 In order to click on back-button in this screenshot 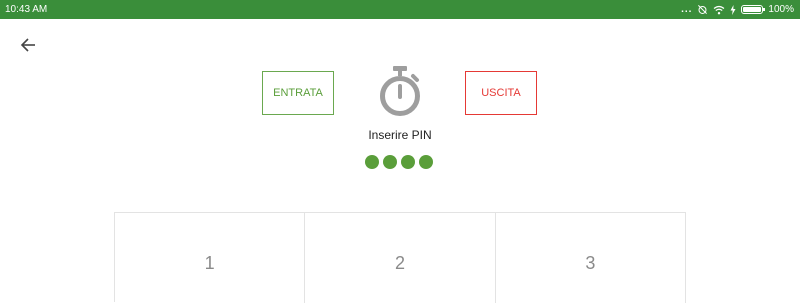, I will do `click(28, 45)`.